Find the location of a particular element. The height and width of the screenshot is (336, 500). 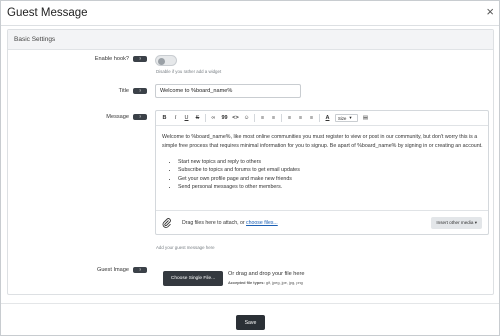

guest-image-label: Guest Image is located at coordinates (112, 270).